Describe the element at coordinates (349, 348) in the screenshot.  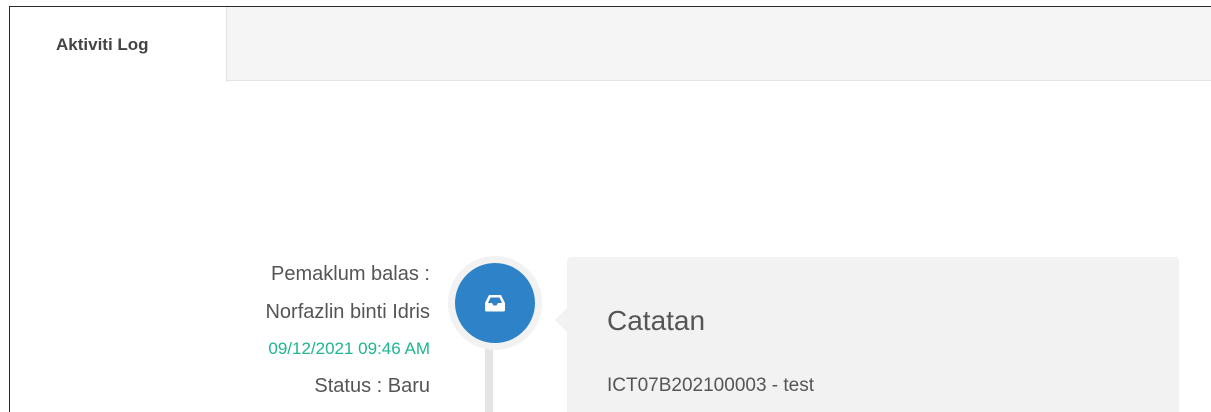
I see `entry-datetime: 09/12/2021 09:46 AM` at that location.